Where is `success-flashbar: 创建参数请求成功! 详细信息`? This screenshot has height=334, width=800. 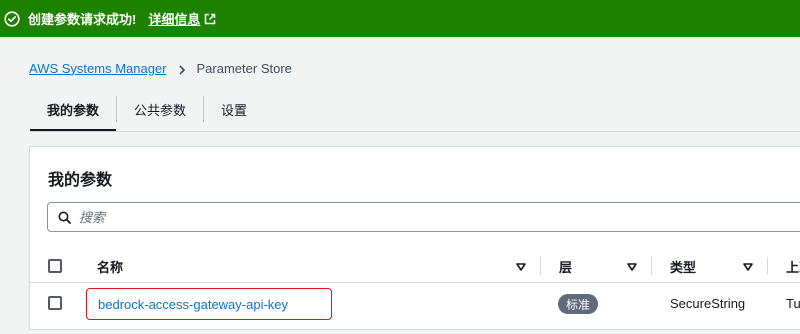 success-flashbar: 创建参数请求成功! 详细信息 is located at coordinates (400, 18).